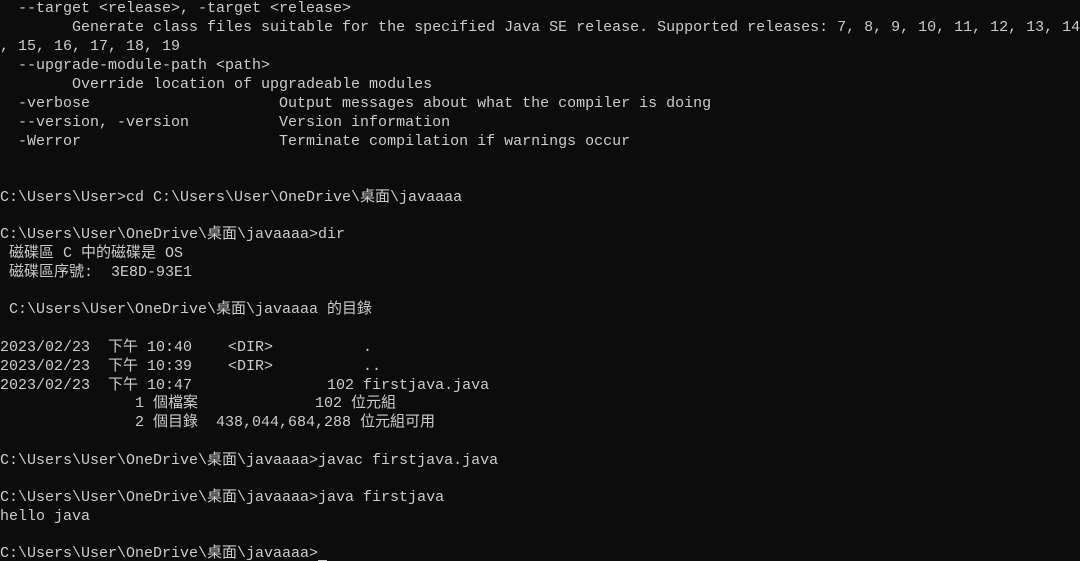 This screenshot has height=561, width=1080. What do you see at coordinates (186, 347) in the screenshot?
I see `dir-row: 2023/02/23 下午 10:40 <DIR> .` at bounding box center [186, 347].